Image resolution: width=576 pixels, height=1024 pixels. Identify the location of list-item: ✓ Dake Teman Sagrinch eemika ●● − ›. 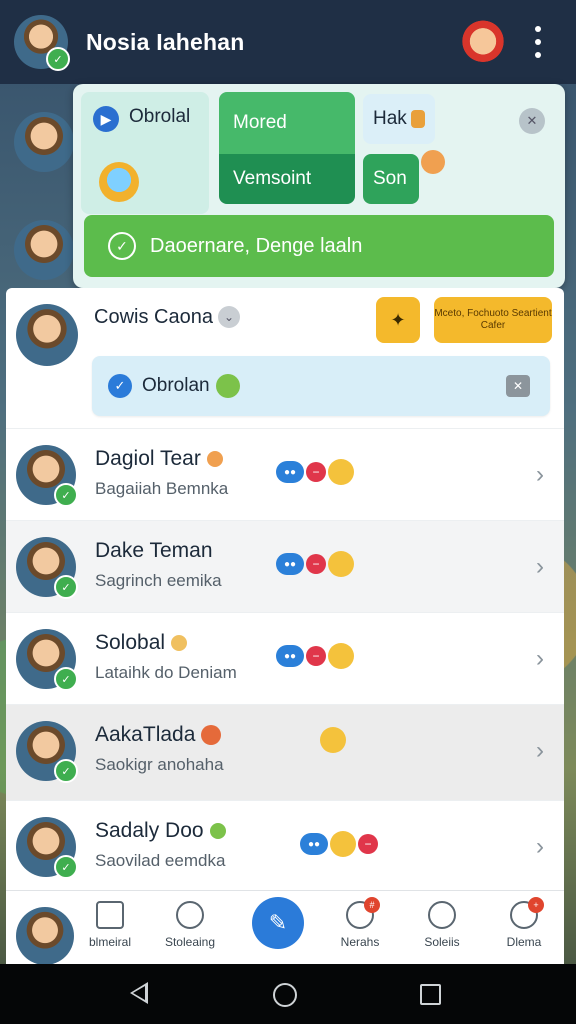
(285, 566).